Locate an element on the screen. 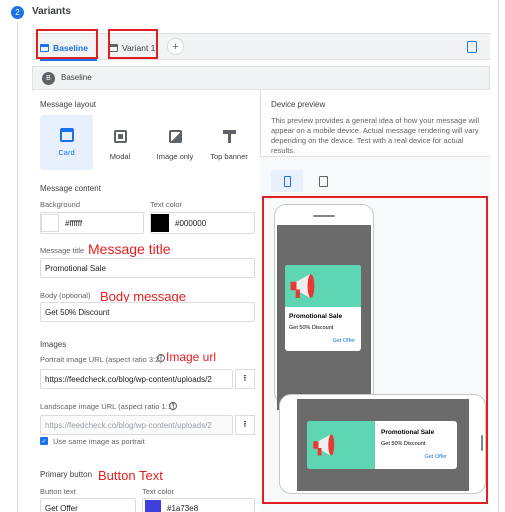 The image size is (505, 512). right-border is located at coordinates (498, 256).